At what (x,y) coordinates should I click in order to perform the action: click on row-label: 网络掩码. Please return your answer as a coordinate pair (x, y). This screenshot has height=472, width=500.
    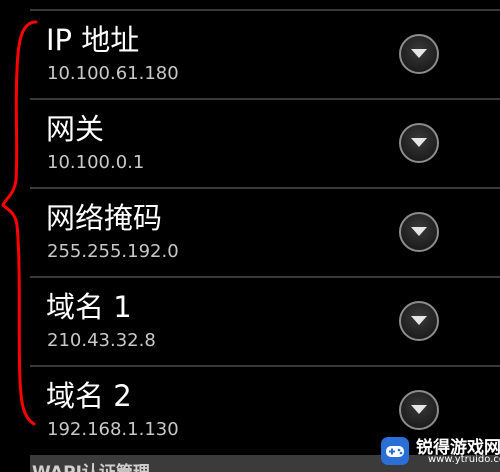
    Looking at the image, I should click on (104, 218).